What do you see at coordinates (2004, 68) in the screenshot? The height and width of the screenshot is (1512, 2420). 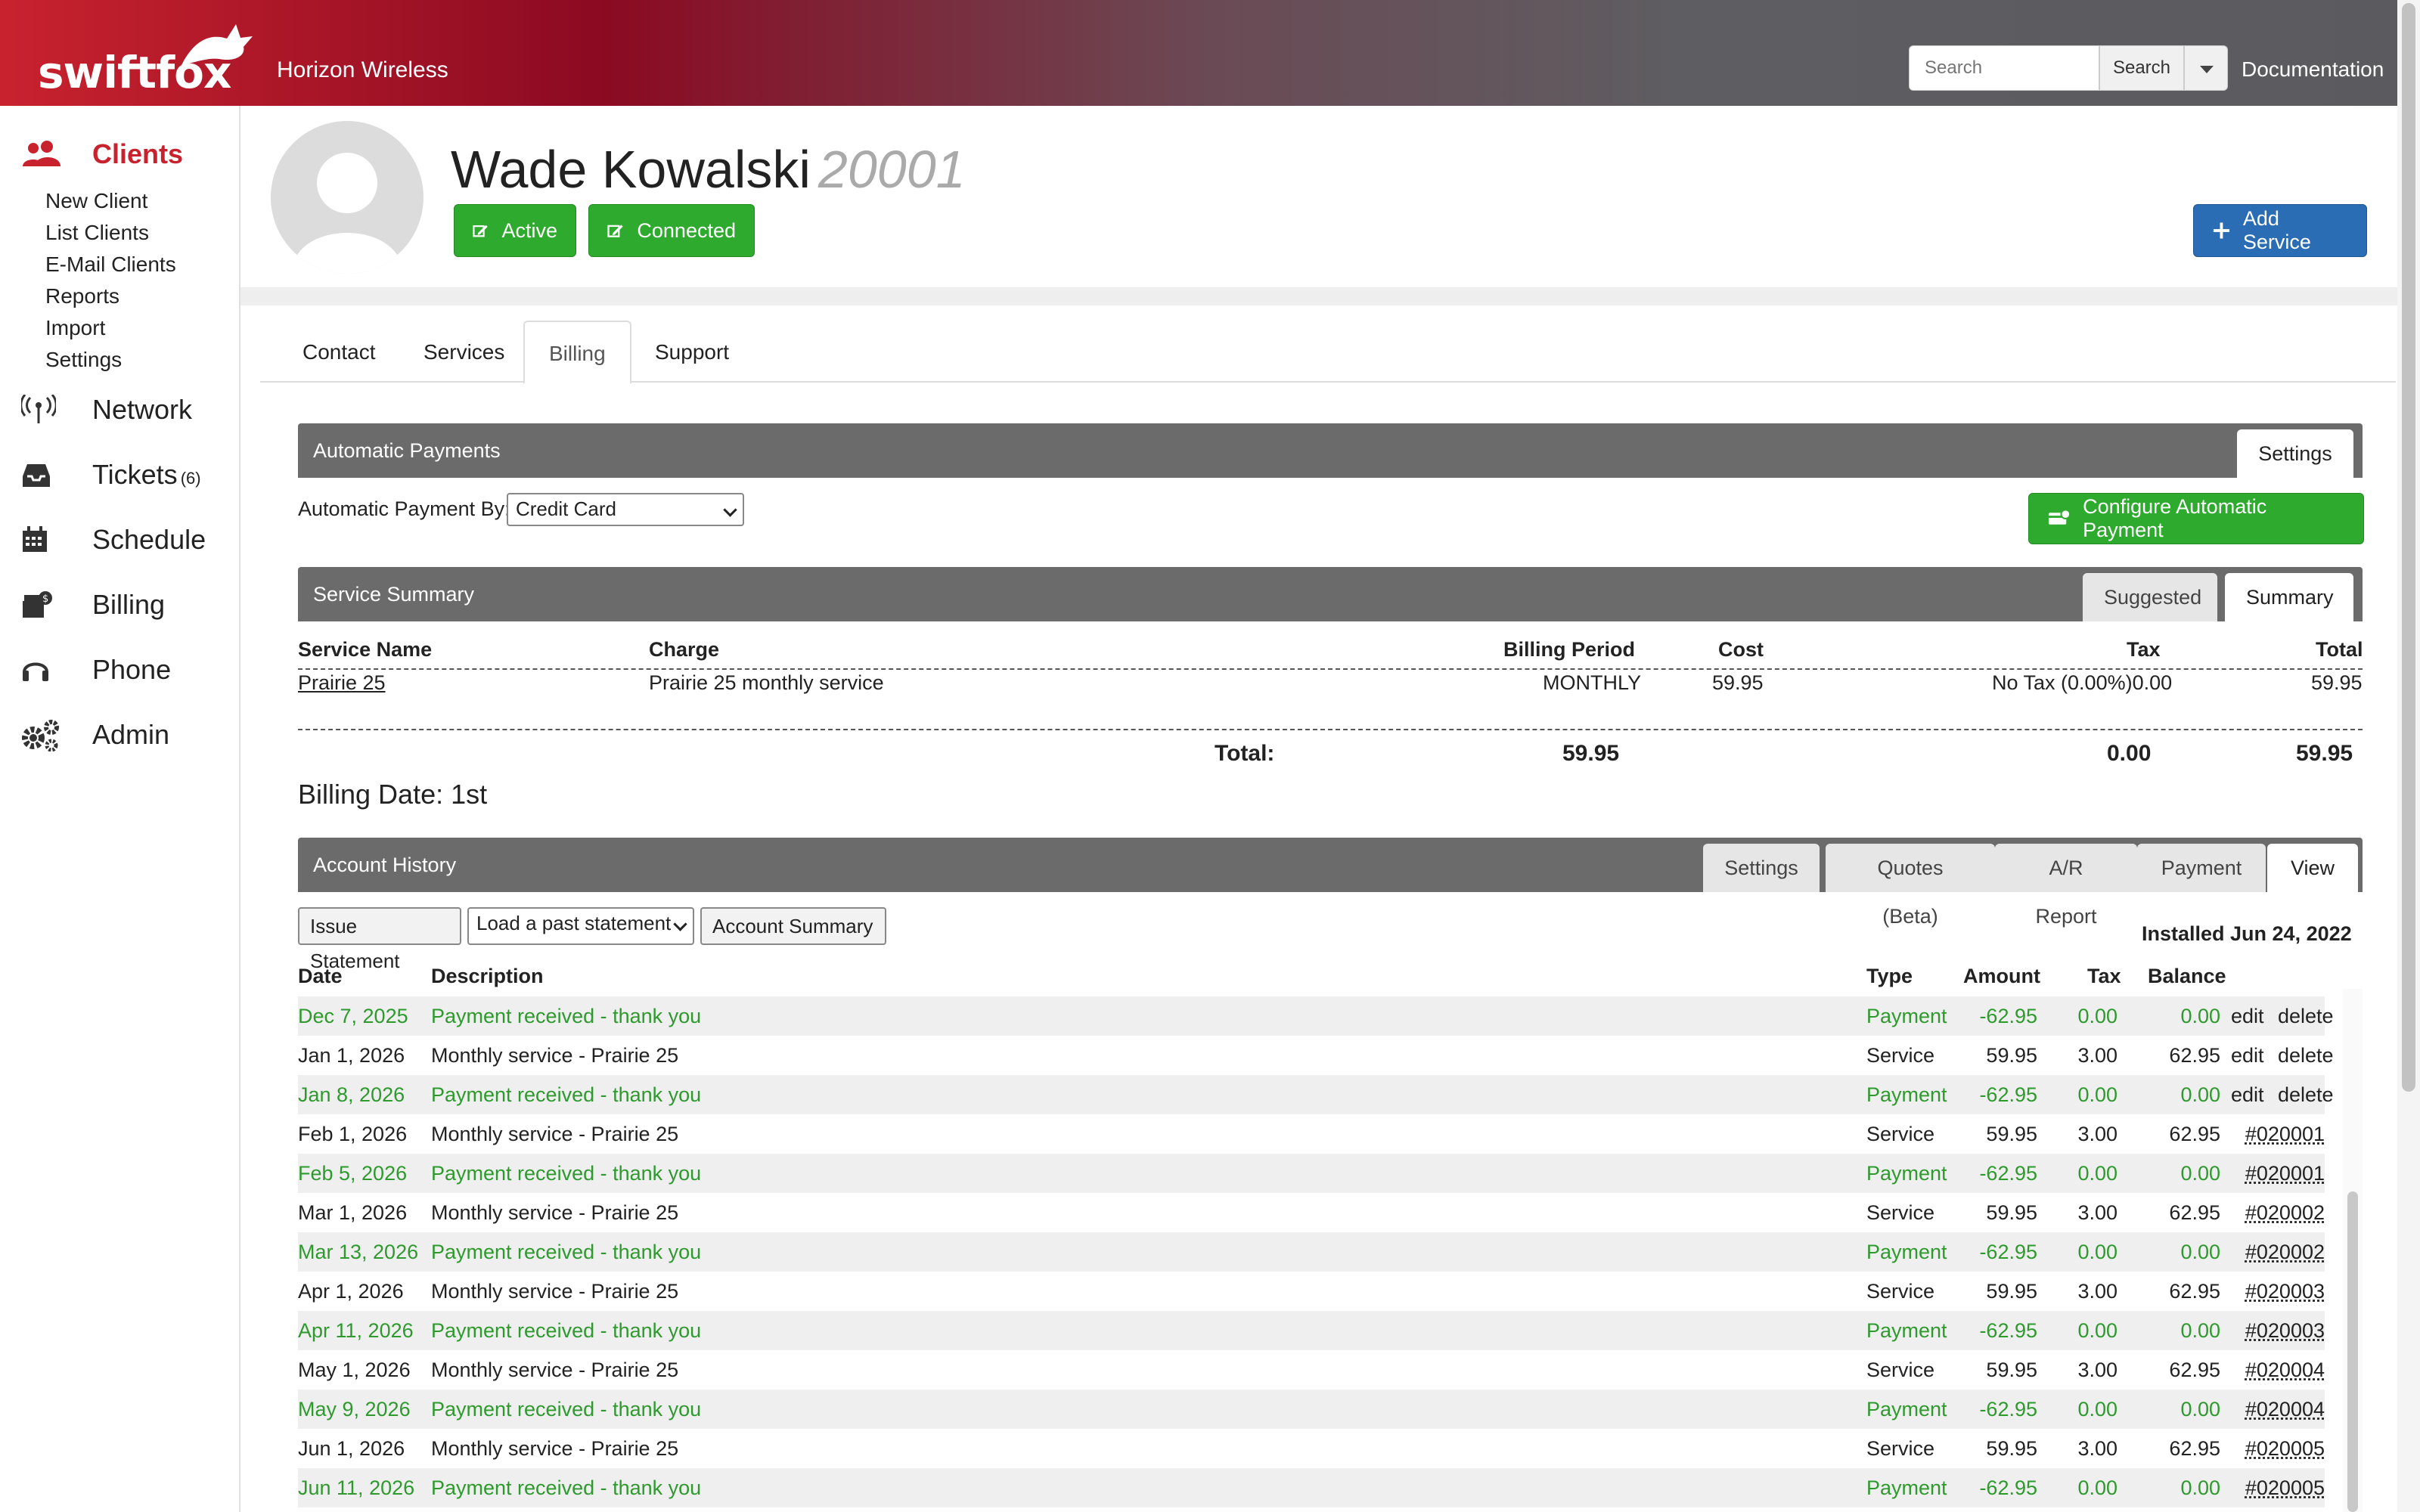 I see `search-input` at bounding box center [2004, 68].